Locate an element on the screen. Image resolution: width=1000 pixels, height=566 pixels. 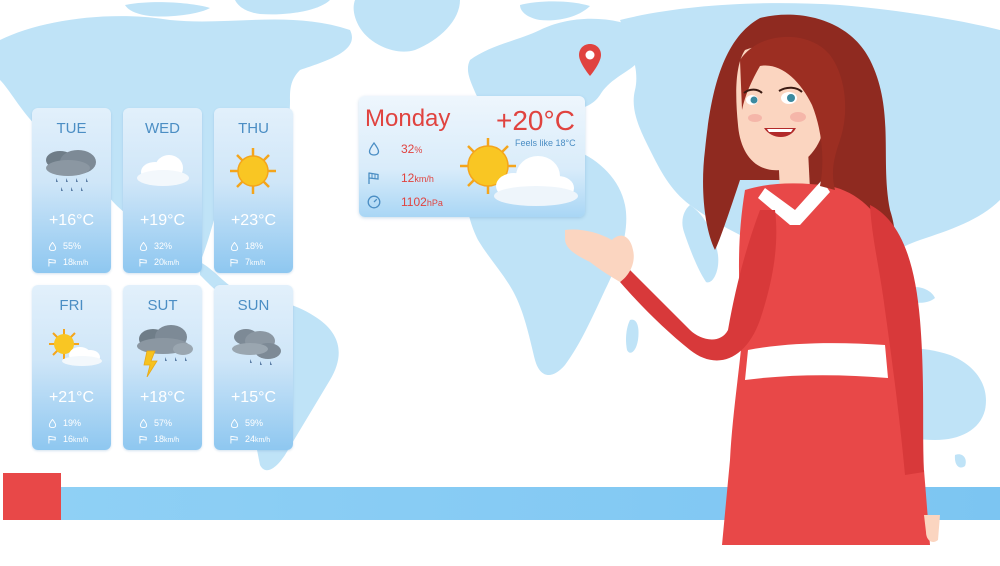
wind-value: 20 is located at coordinates (159, 262).